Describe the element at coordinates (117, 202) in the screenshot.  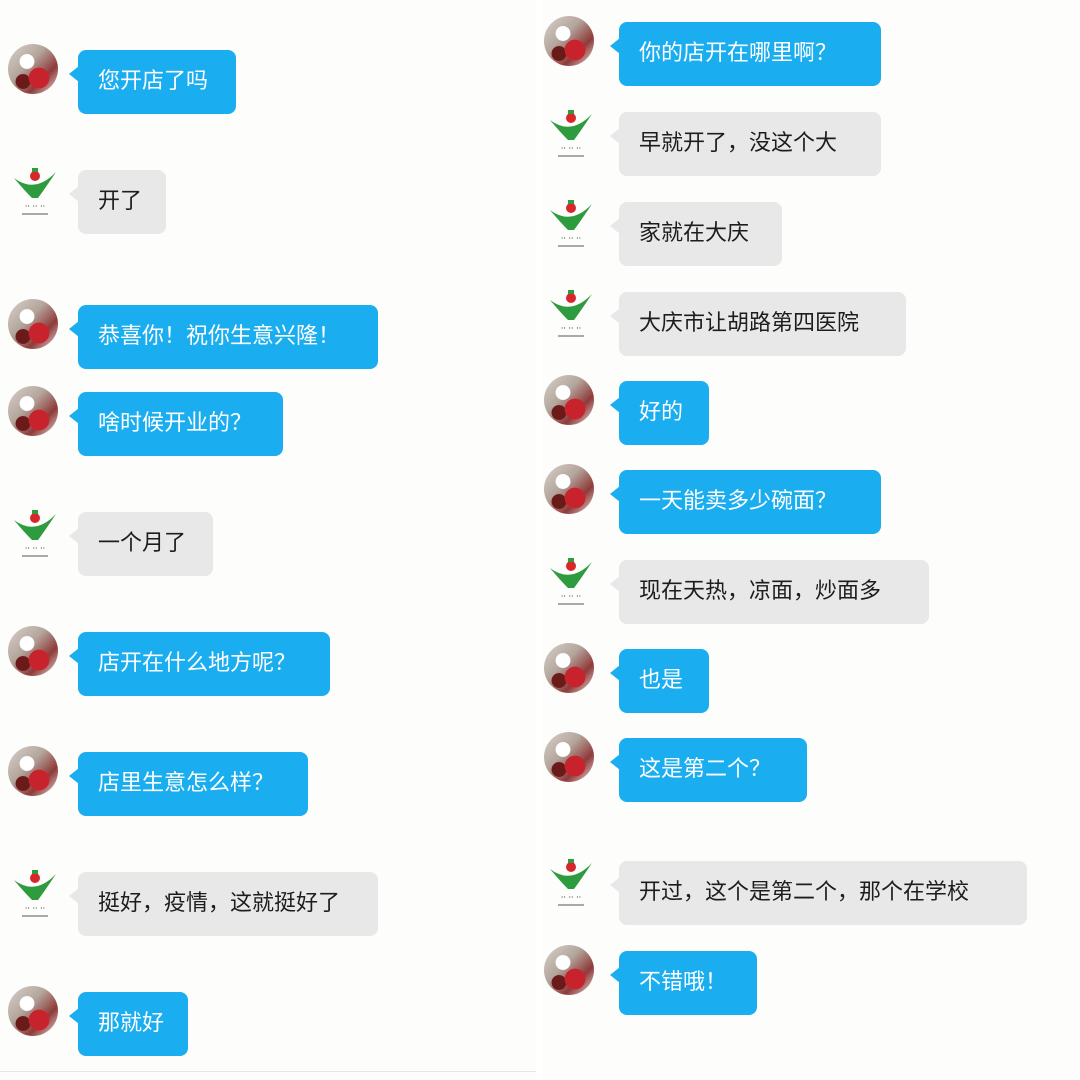
I see `incoming-message-bubble: 开了` at that location.